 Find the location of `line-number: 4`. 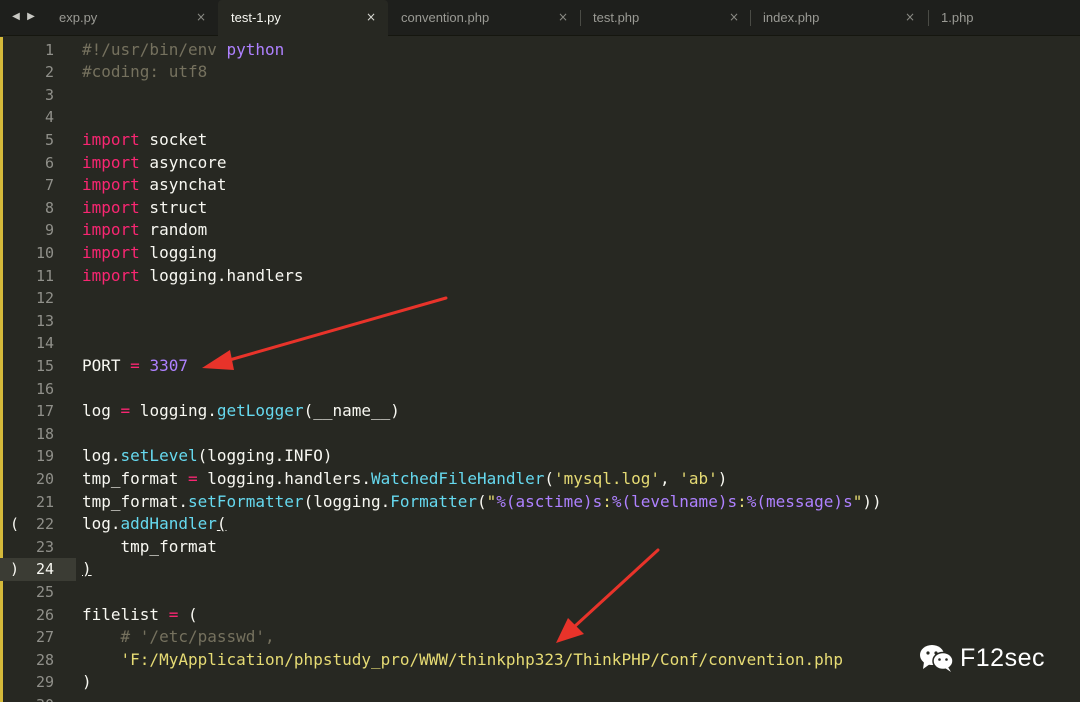

line-number: 4 is located at coordinates (49, 117).